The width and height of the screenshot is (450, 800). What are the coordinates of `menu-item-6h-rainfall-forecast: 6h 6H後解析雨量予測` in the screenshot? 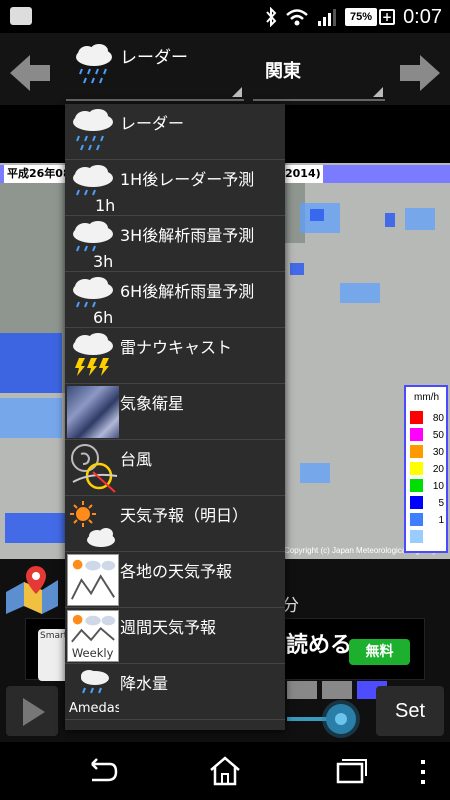 It's located at (175, 300).